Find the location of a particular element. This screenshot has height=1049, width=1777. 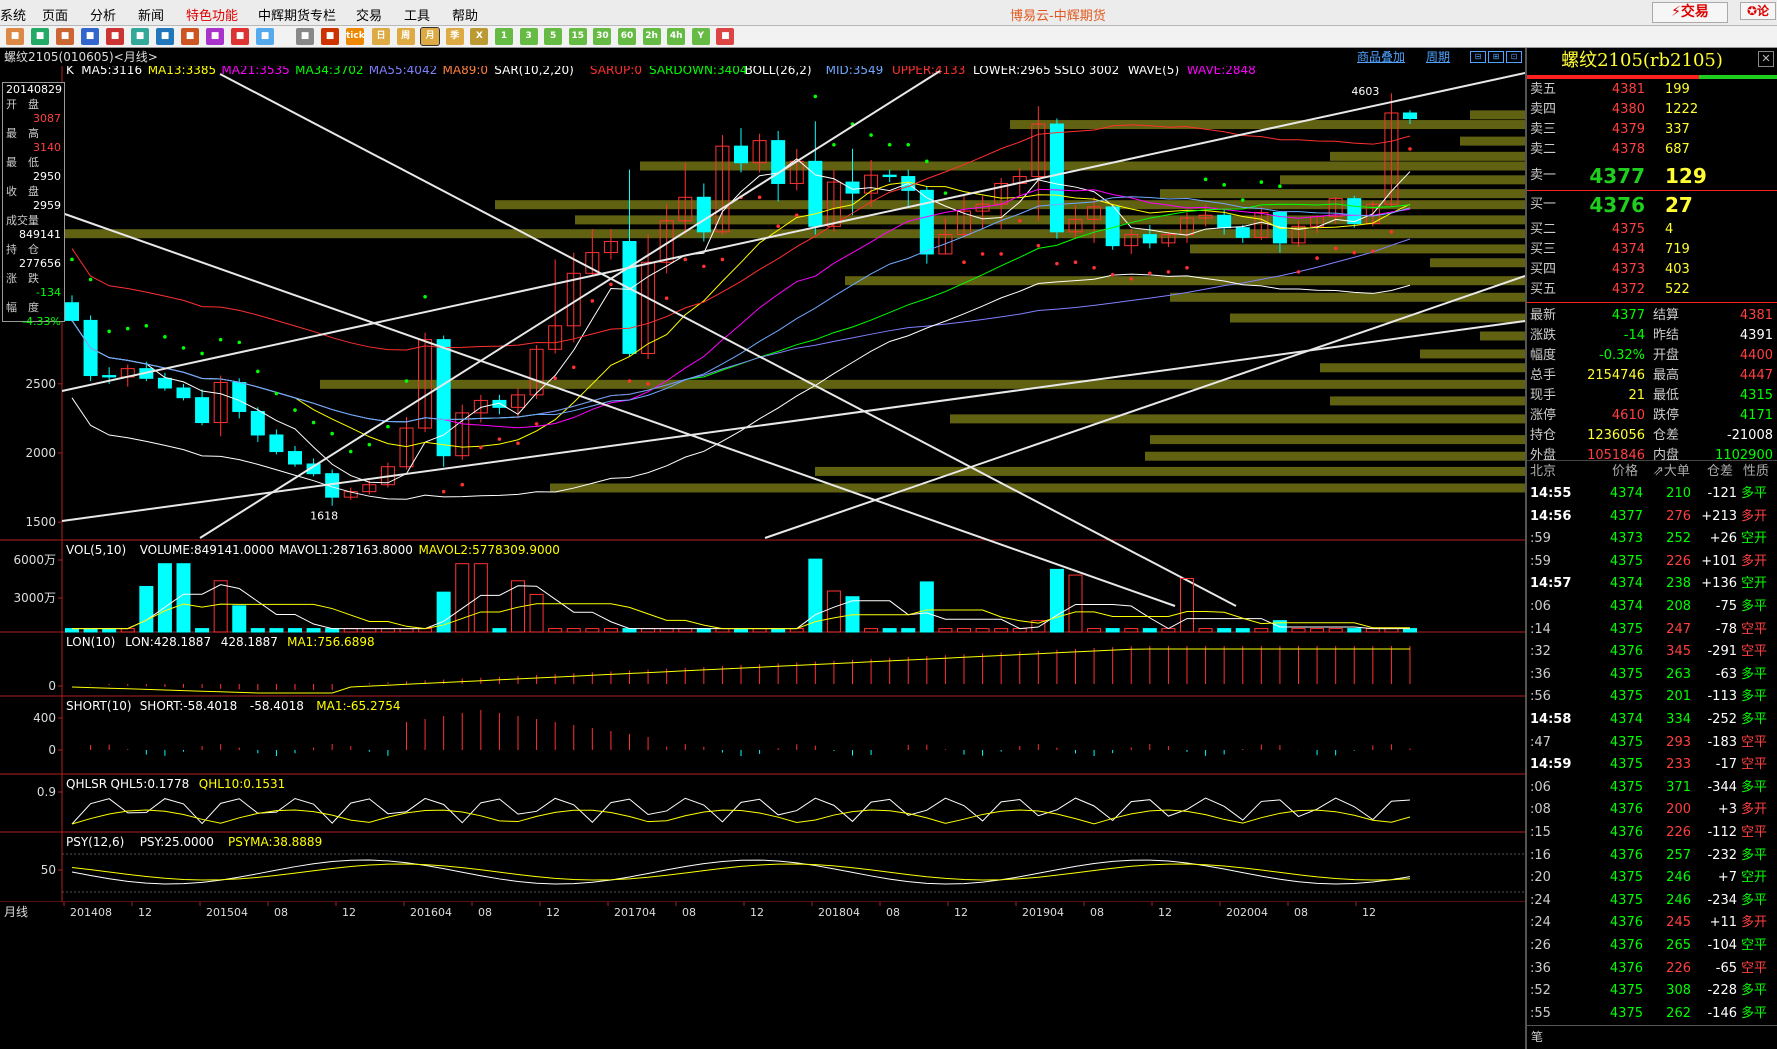

indicator-legend: -58.4018 is located at coordinates (277, 706).